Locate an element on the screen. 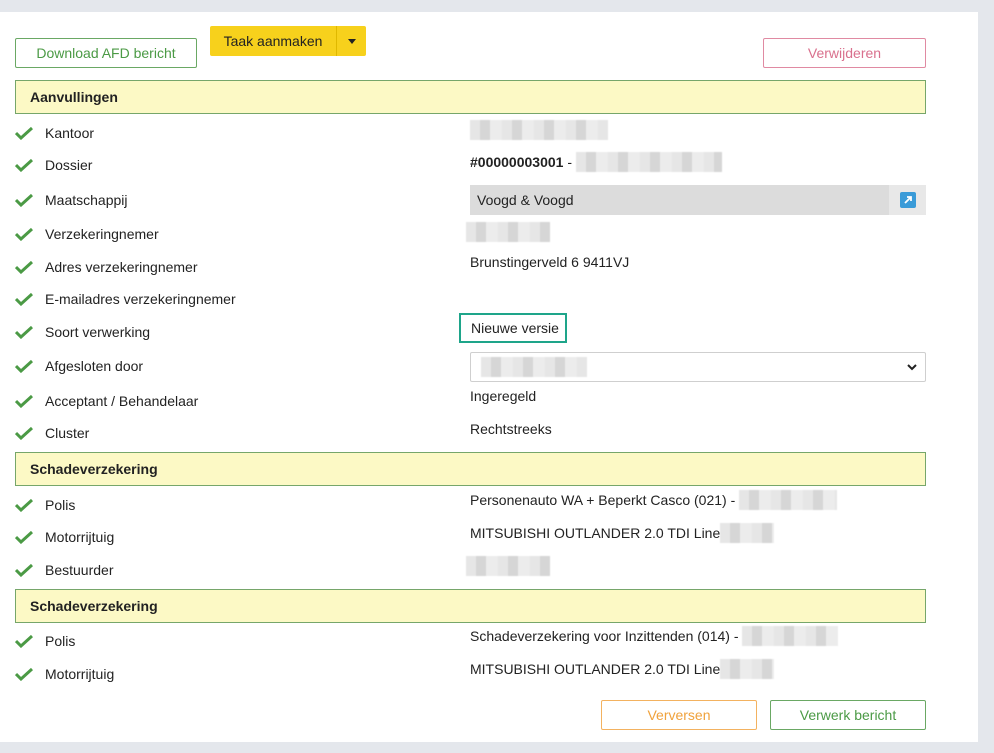 The image size is (994, 753). maatschappij-field: Voogd & Voogd is located at coordinates (698, 200).